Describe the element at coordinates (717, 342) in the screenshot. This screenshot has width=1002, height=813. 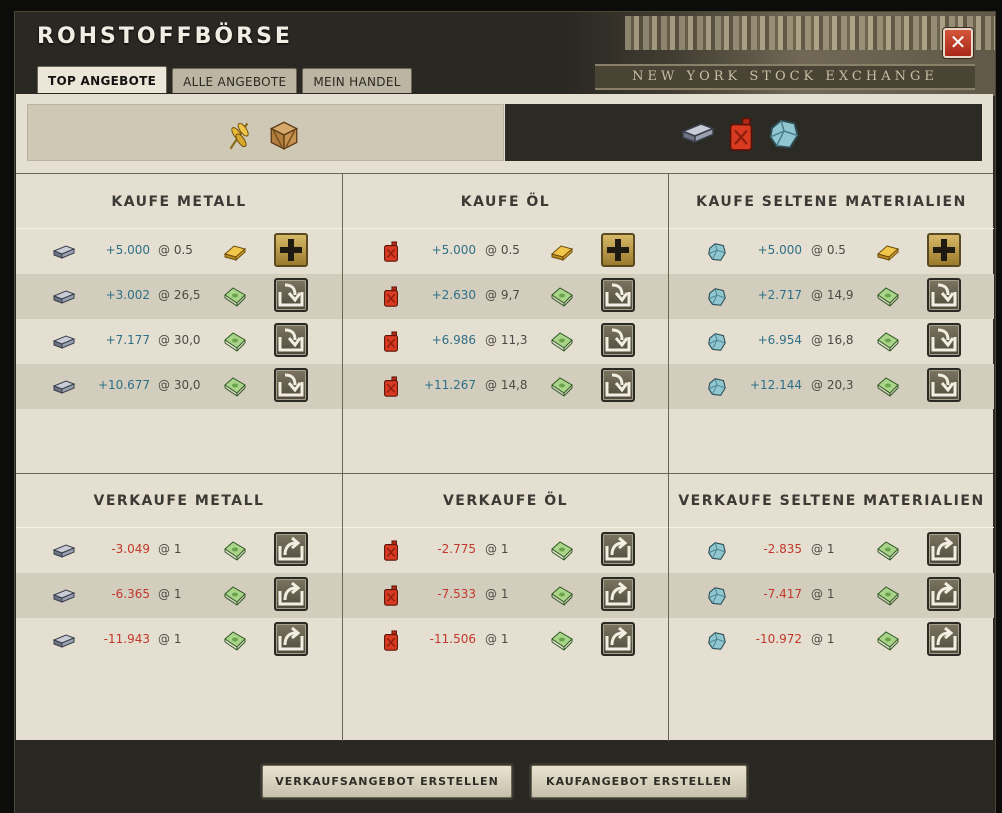
I see `rare-material-icon` at that location.